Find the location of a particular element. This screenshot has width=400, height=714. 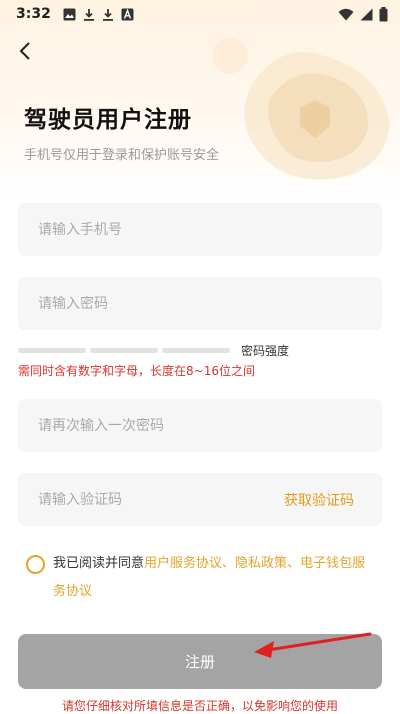

phone-field is located at coordinates (200, 229).